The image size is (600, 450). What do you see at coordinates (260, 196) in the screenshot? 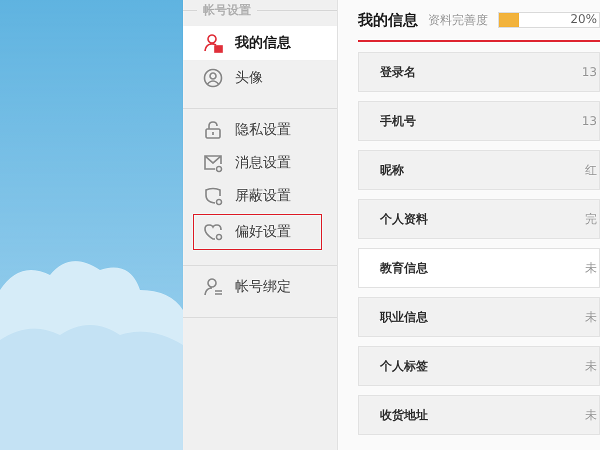
I see `sidebar-item: 屏蔽设置` at bounding box center [260, 196].